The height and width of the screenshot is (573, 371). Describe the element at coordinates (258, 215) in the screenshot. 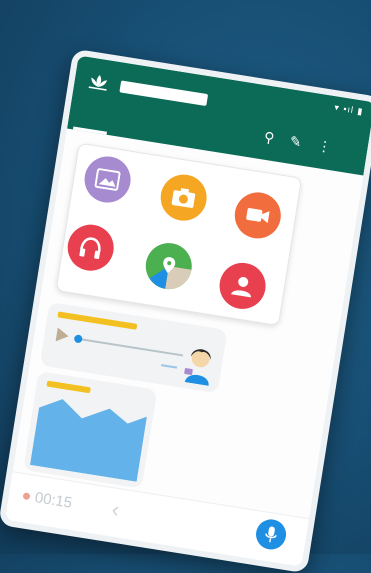

I see `video-camera-icon` at that location.